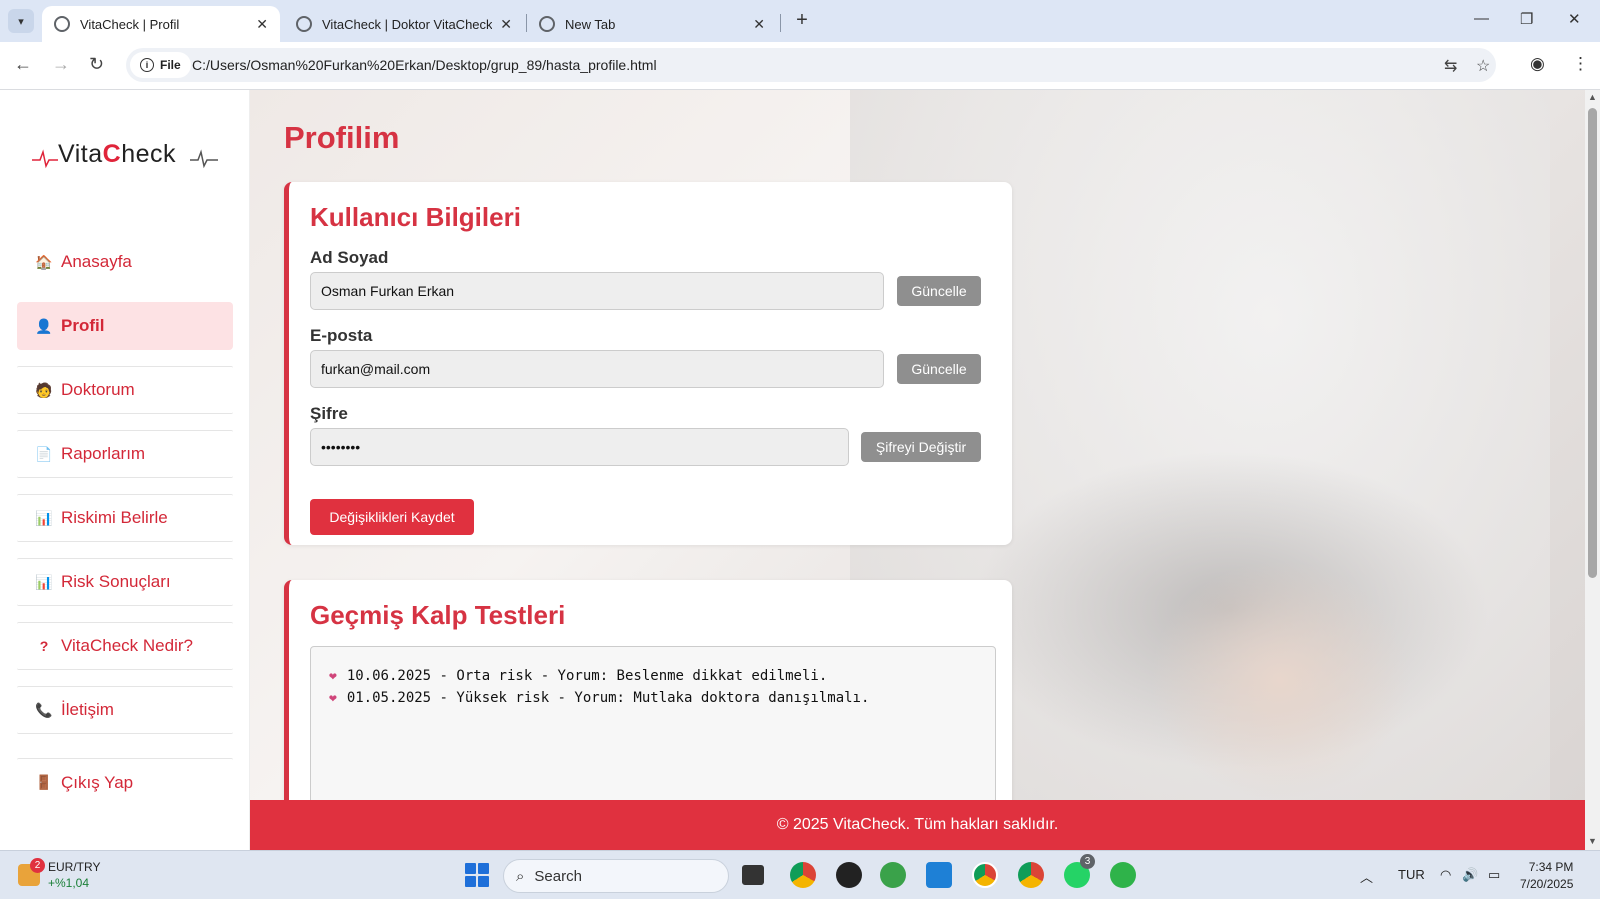 This screenshot has height=899, width=1600. What do you see at coordinates (753, 875) in the screenshot?
I see `task-view-icon` at bounding box center [753, 875].